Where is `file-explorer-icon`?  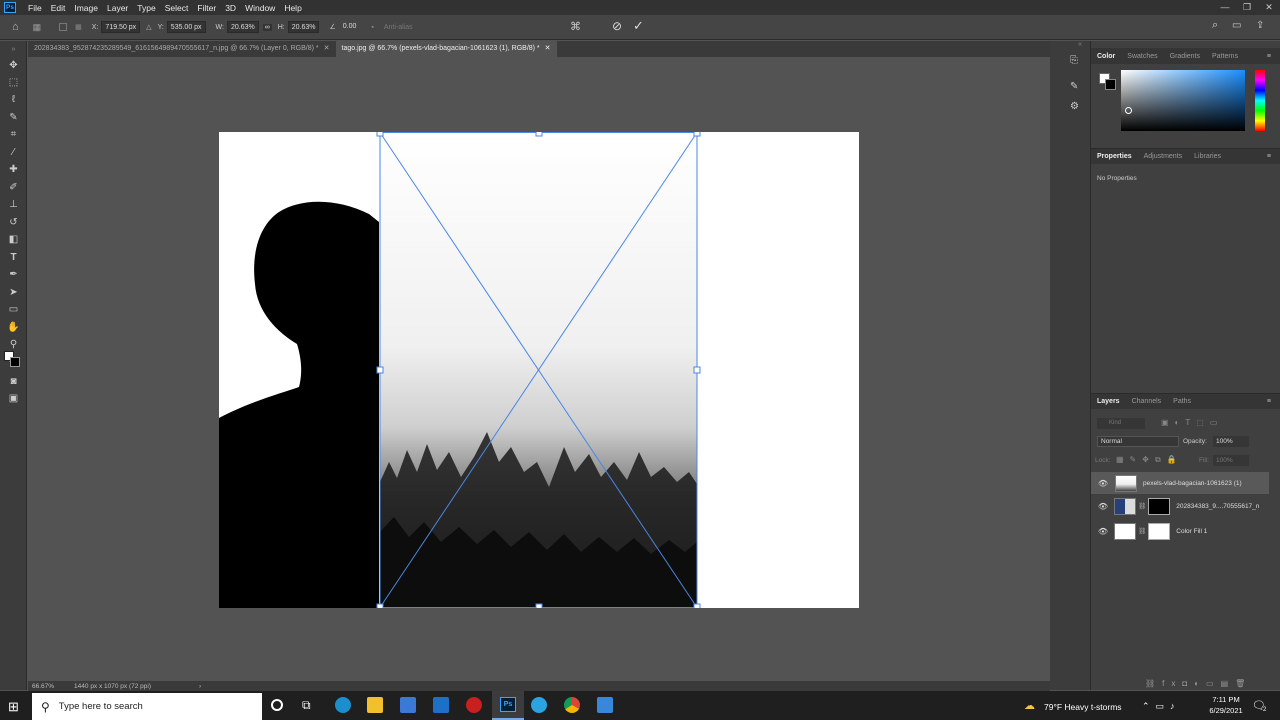 file-explorer-icon is located at coordinates (375, 705).